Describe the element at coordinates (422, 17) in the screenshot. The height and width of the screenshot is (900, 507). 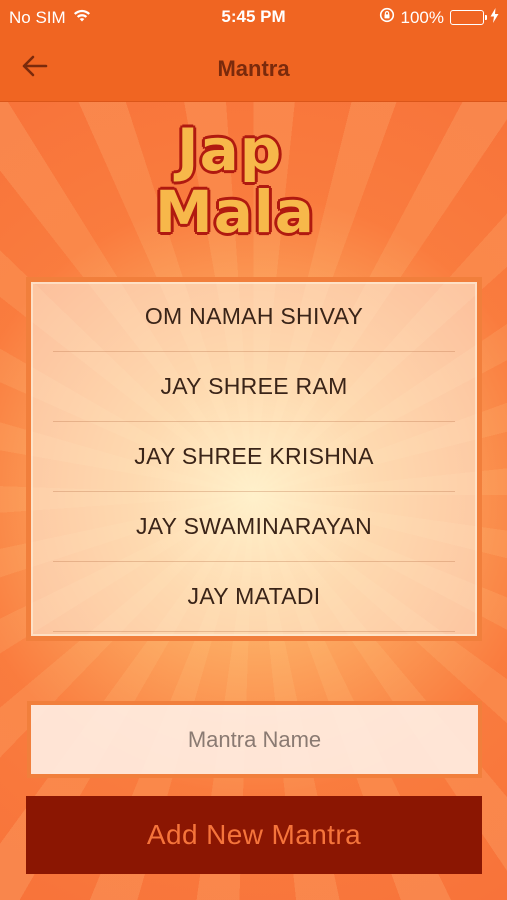
I see `battery-percent: 100%` at that location.